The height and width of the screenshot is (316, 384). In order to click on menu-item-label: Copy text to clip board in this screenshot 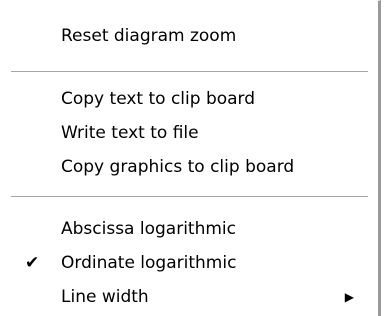, I will do `click(158, 99)`.